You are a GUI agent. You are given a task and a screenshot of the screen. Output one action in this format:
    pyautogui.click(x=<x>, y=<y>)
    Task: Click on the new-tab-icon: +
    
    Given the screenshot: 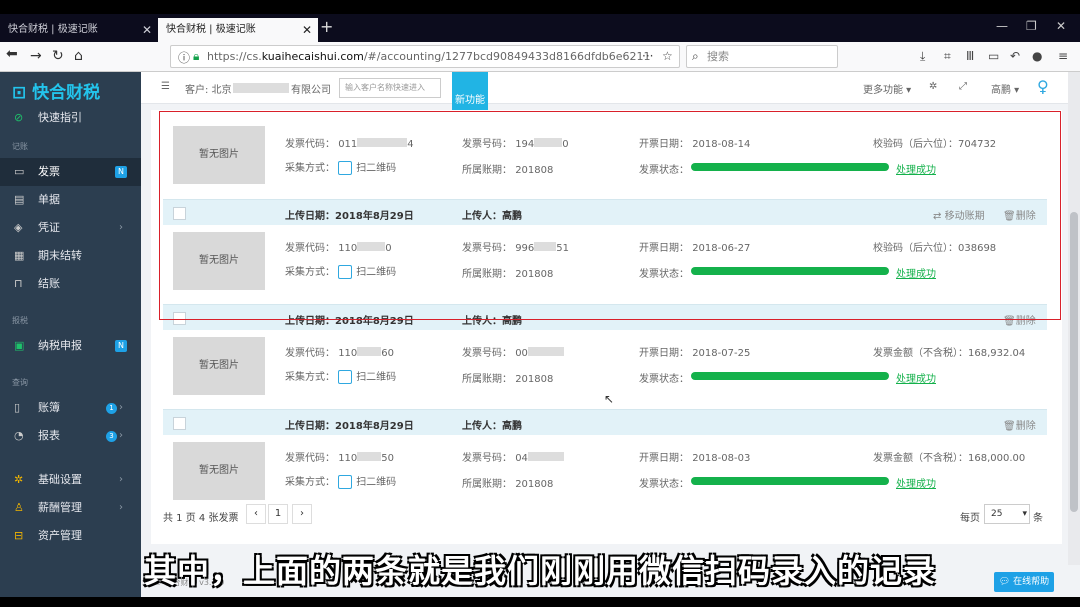 What is the action you would take?
    pyautogui.click(x=326, y=26)
    